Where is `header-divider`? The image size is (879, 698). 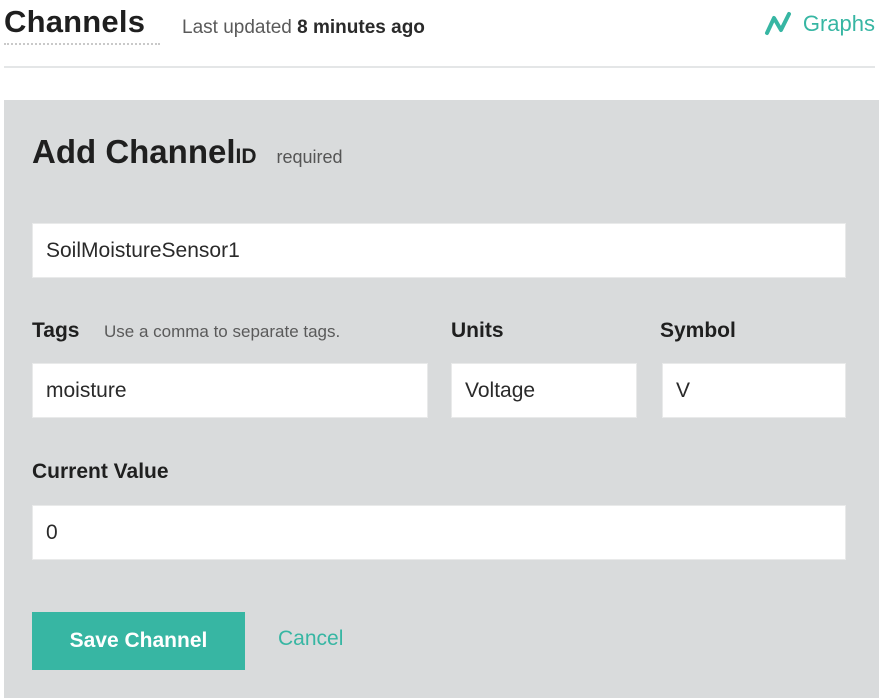
header-divider is located at coordinates (439, 67).